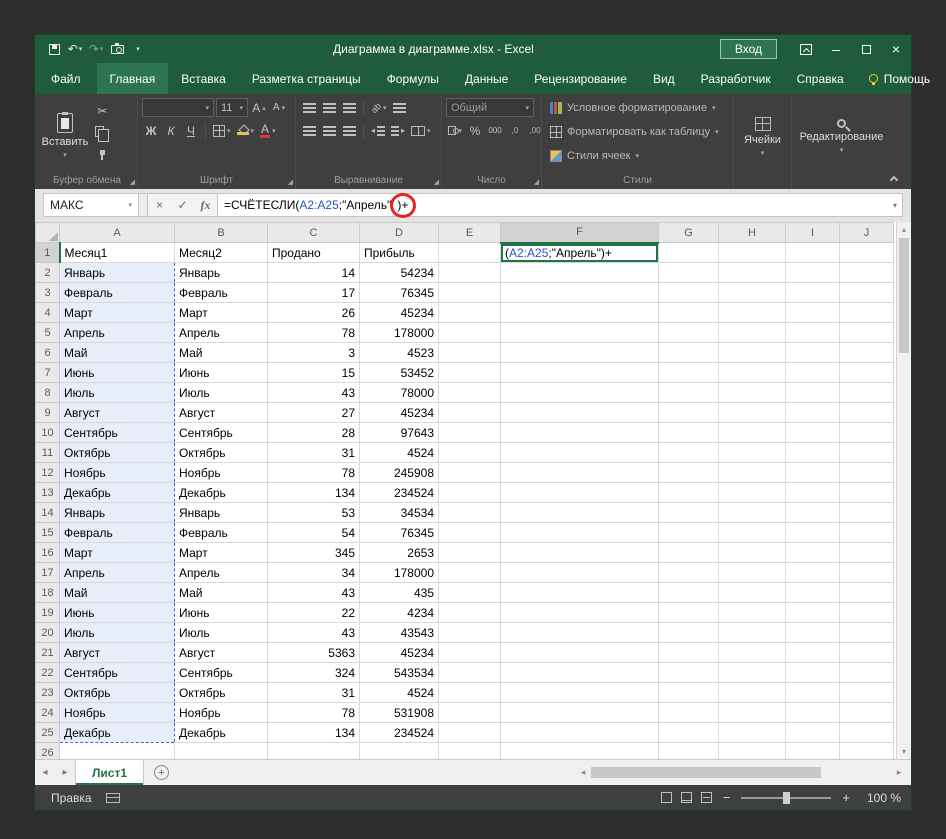  What do you see at coordinates (812, 750) in the screenshot?
I see `cell-I26` at bounding box center [812, 750].